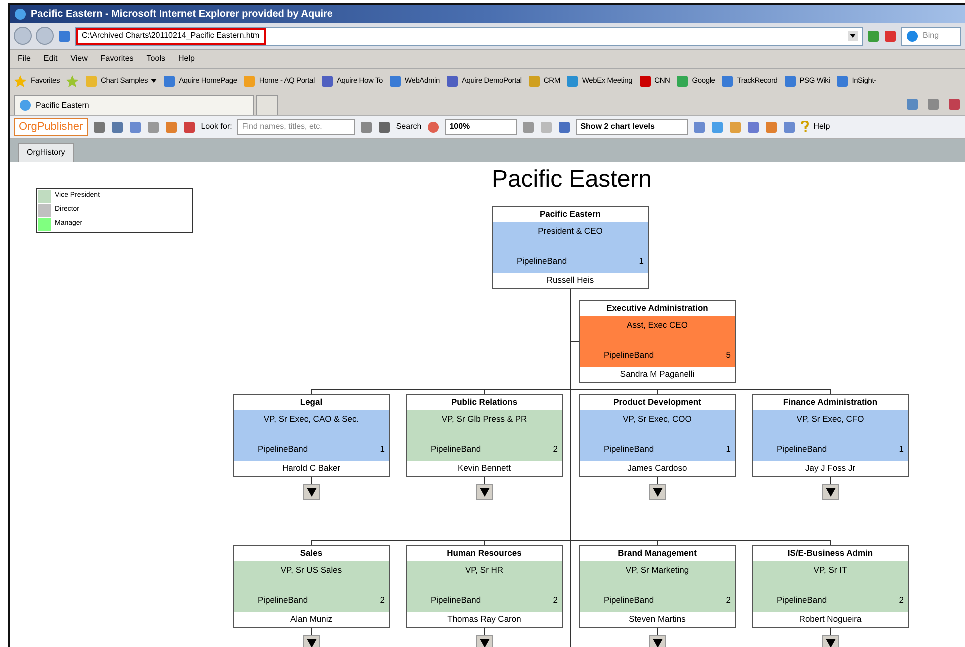 The height and width of the screenshot is (647, 965). What do you see at coordinates (186, 59) in the screenshot?
I see `menu-item: Help` at bounding box center [186, 59].